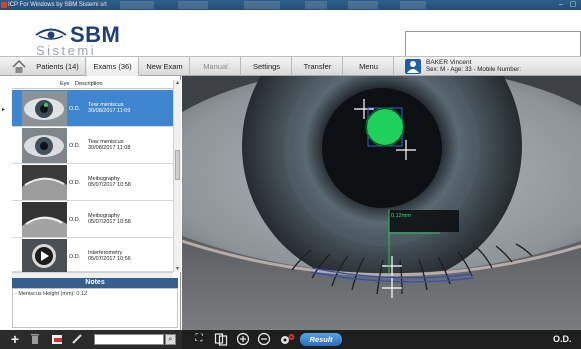 This screenshot has width=581, height=349. I want to click on exam-row: O.D. Tear meniscus 30/08/2017 11:09, so click(93, 108).